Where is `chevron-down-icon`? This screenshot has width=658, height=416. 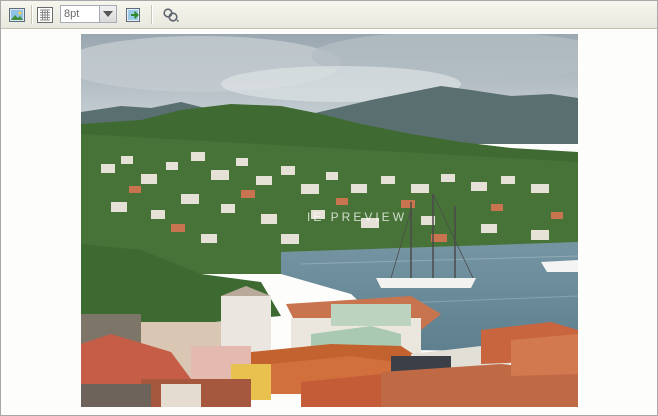
chevron-down-icon is located at coordinates (108, 14).